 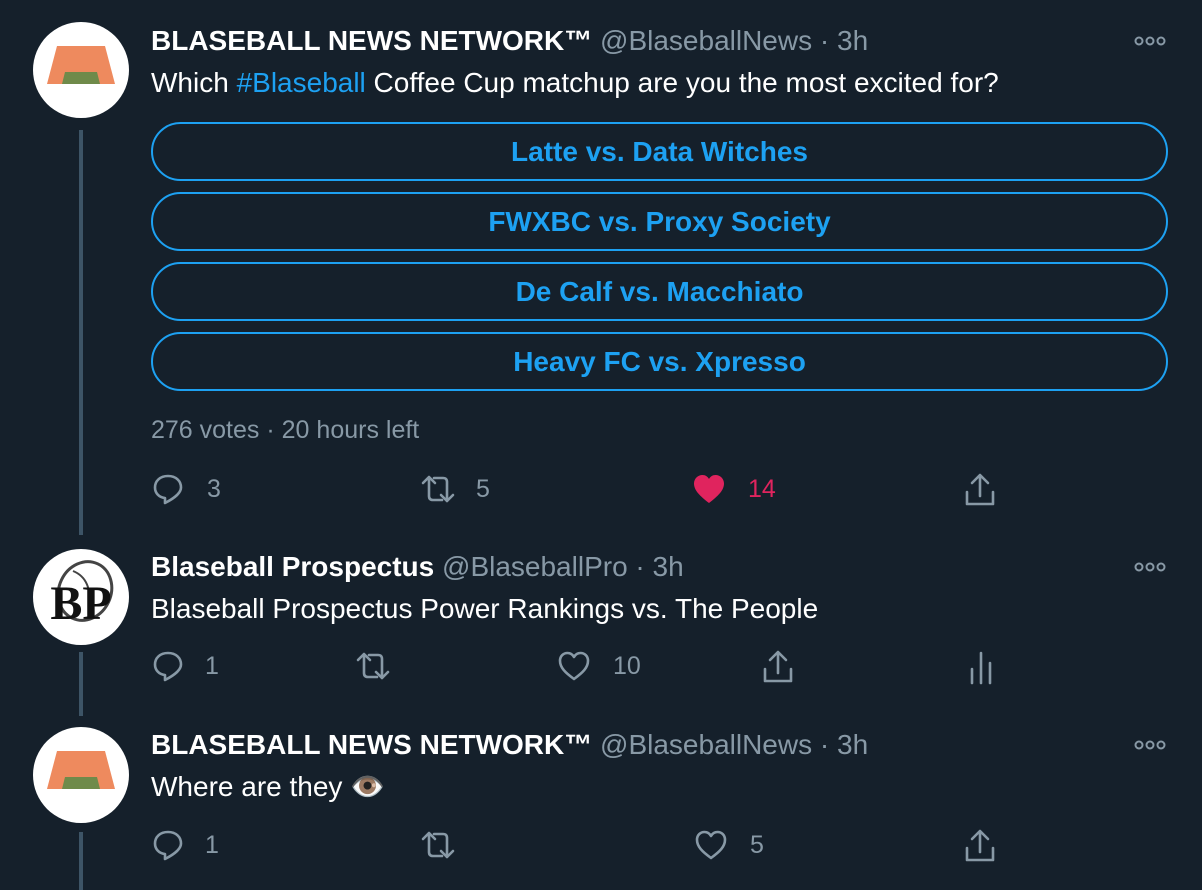 What do you see at coordinates (729, 845) in the screenshot?
I see `like-button: 5` at bounding box center [729, 845].